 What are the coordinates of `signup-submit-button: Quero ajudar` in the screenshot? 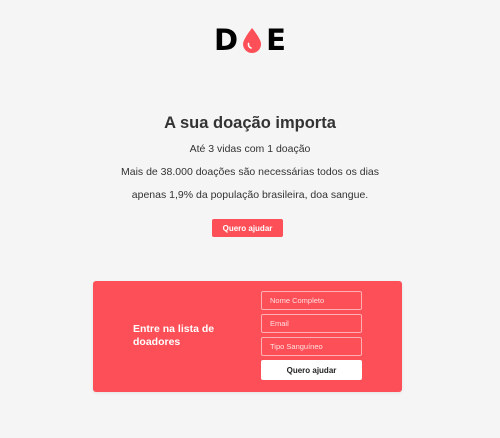 It's located at (311, 370).